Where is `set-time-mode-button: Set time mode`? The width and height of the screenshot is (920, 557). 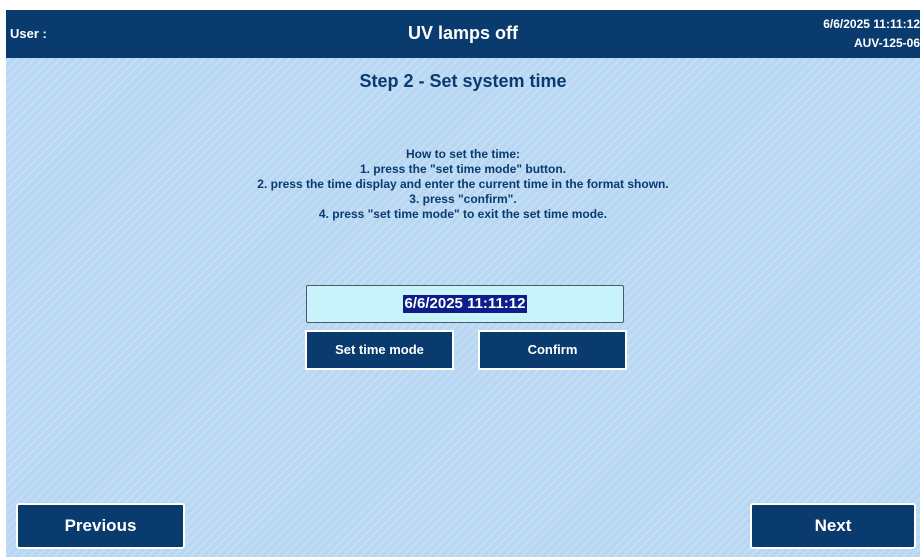 set-time-mode-button: Set time mode is located at coordinates (379, 350).